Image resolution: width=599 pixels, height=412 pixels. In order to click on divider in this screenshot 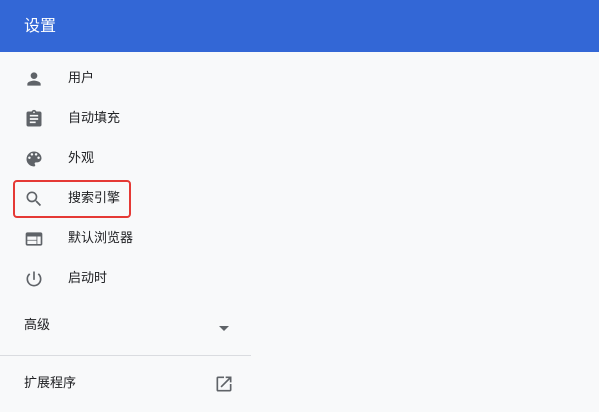, I will do `click(125, 355)`.